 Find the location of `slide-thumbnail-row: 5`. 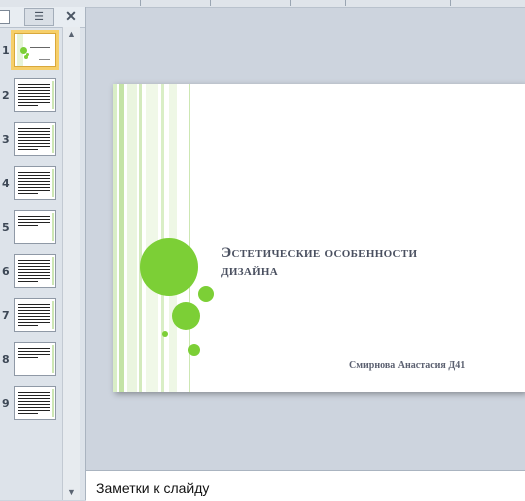

slide-thumbnail-row: 5 is located at coordinates (31, 230).